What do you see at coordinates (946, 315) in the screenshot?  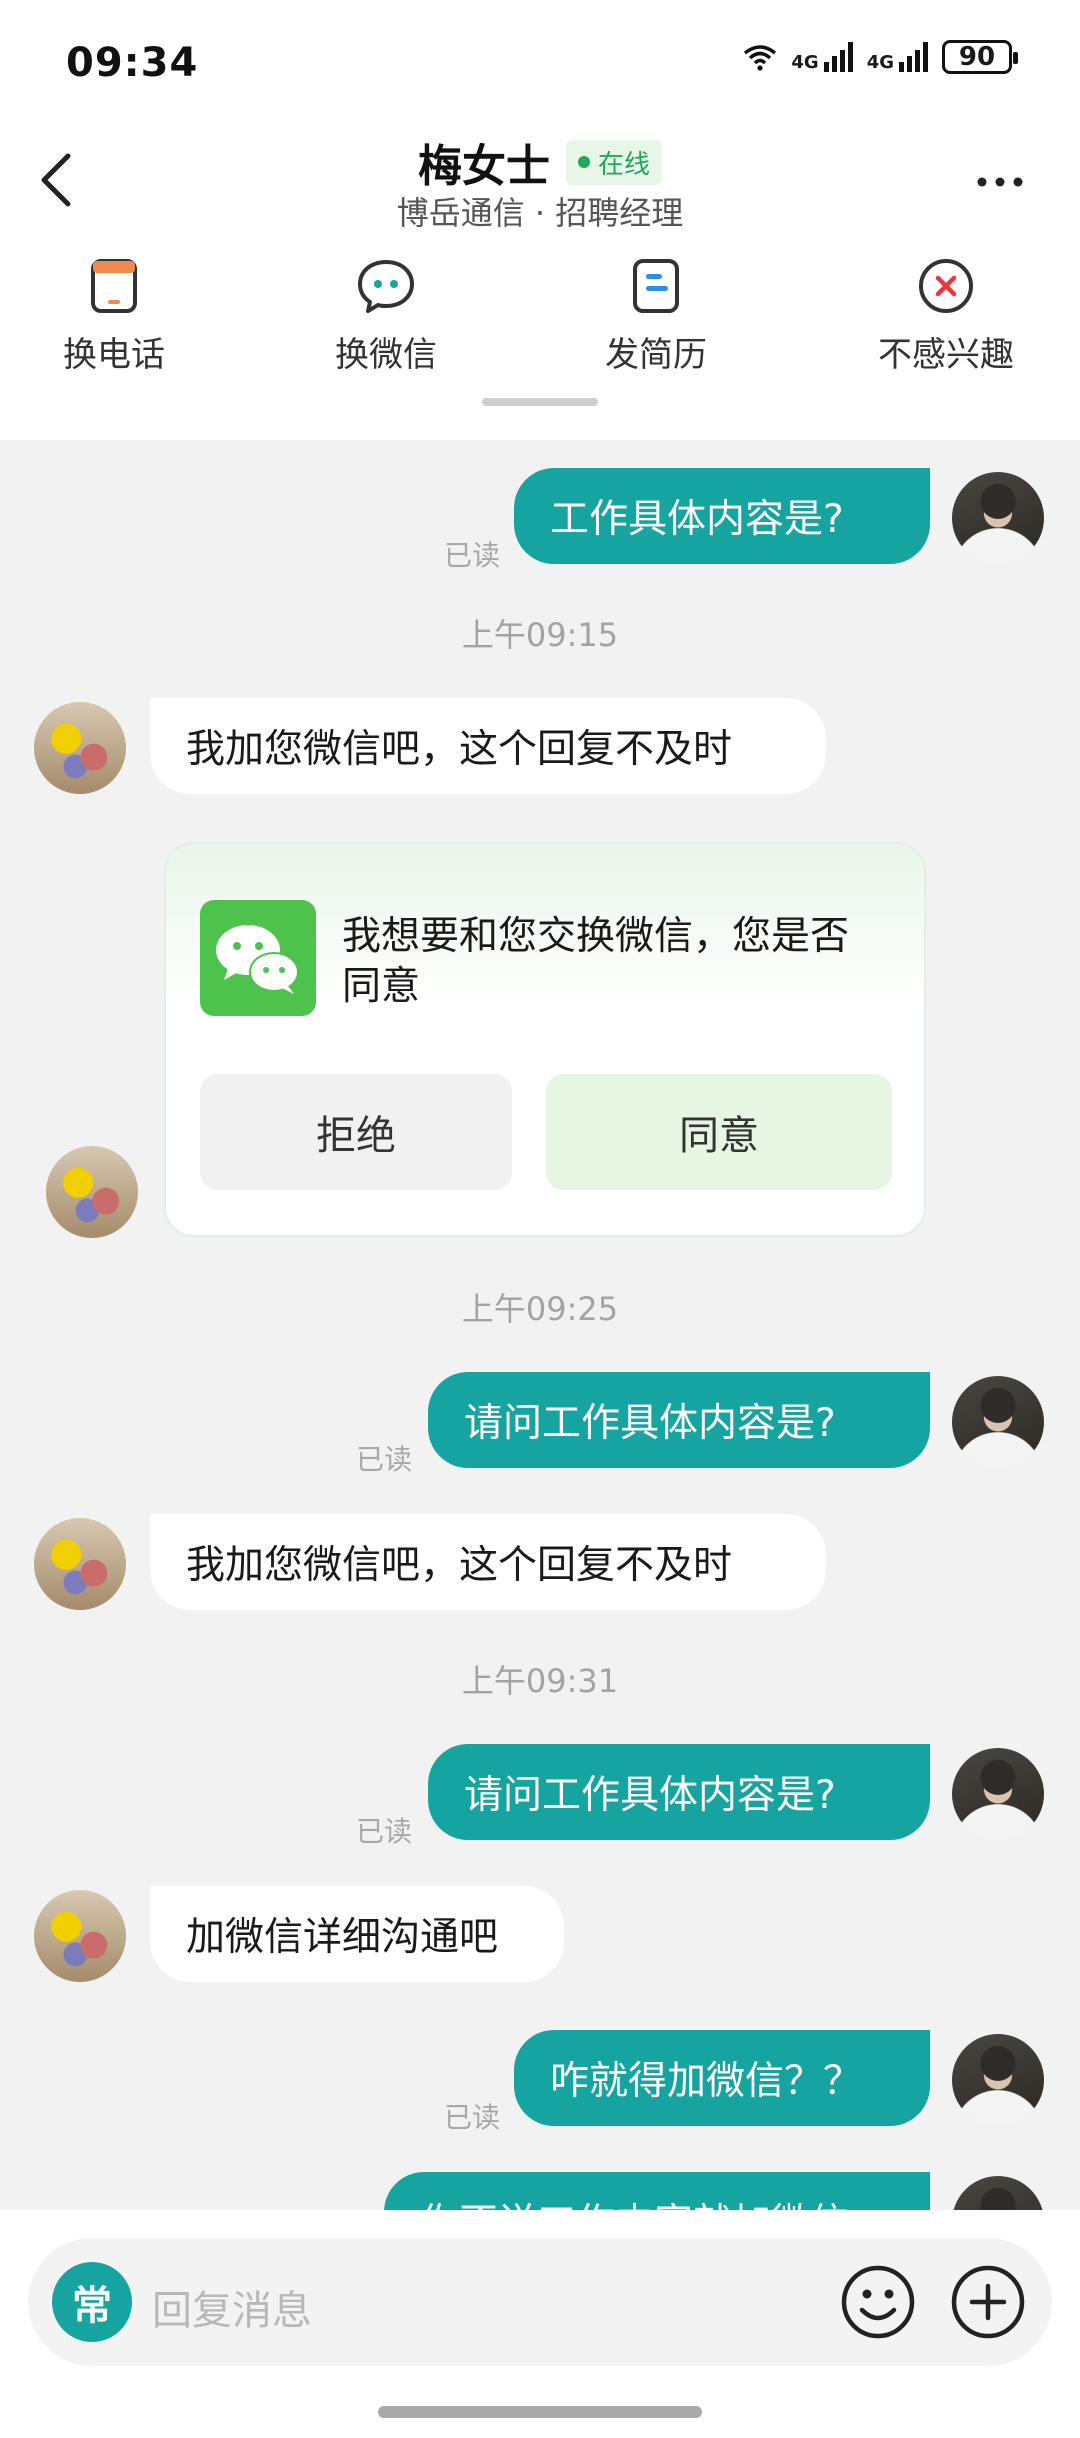 I see `action-not-interested: 不感兴趣` at bounding box center [946, 315].